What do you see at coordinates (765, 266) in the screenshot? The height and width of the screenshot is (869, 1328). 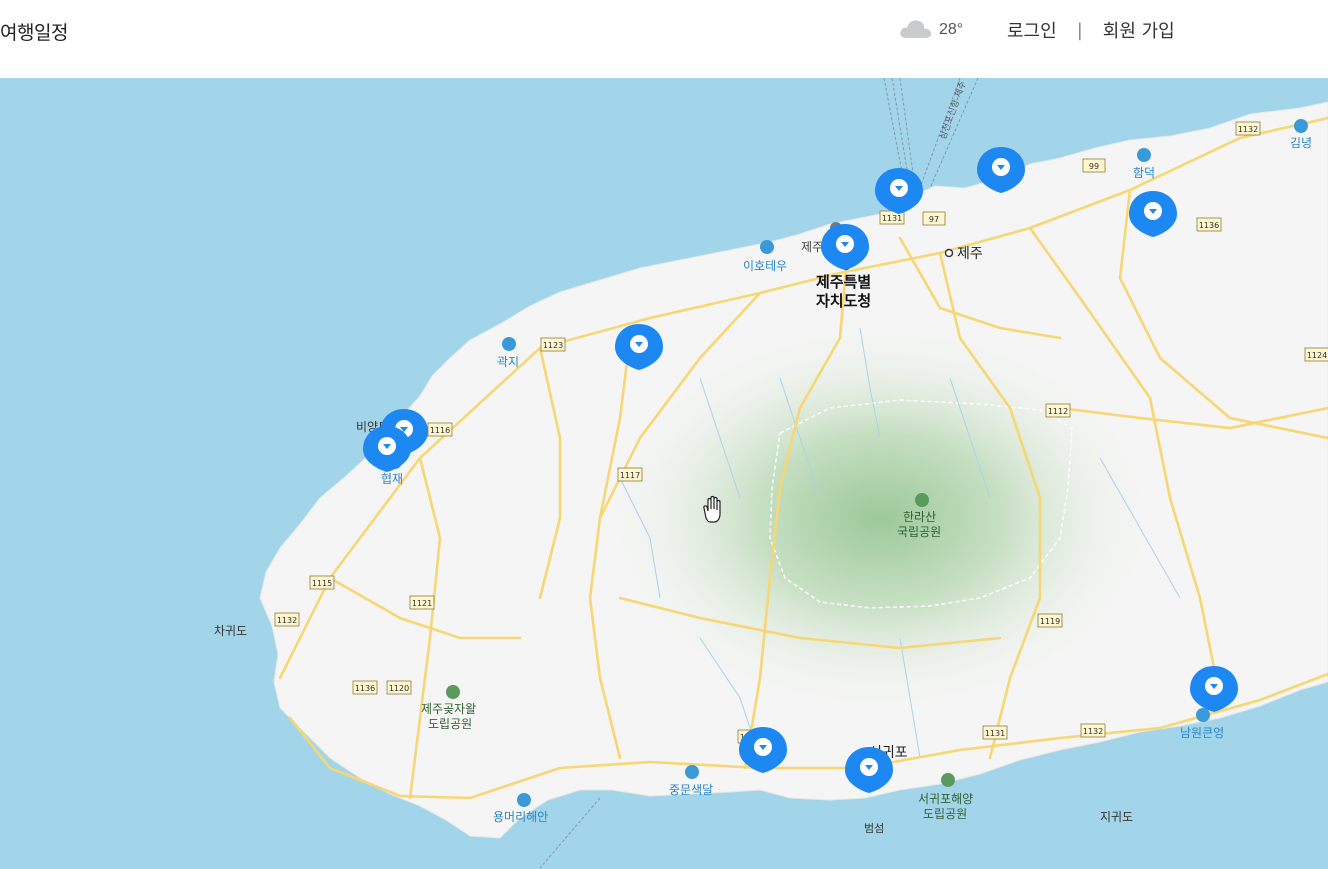 I see `label-ihotewoo: 이호테우` at bounding box center [765, 266].